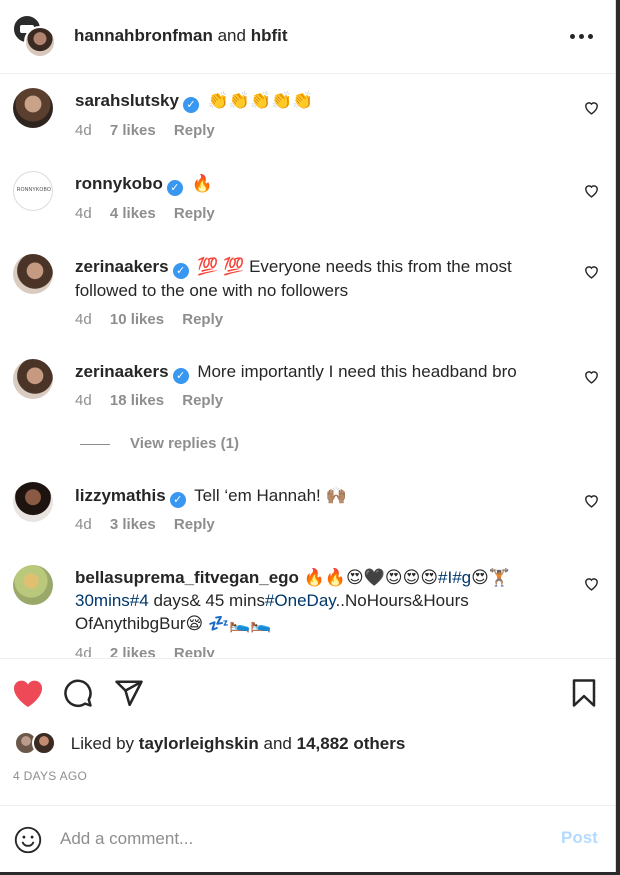  Describe the element at coordinates (202, 183) in the screenshot. I see `comment-text: 🔥` at that location.